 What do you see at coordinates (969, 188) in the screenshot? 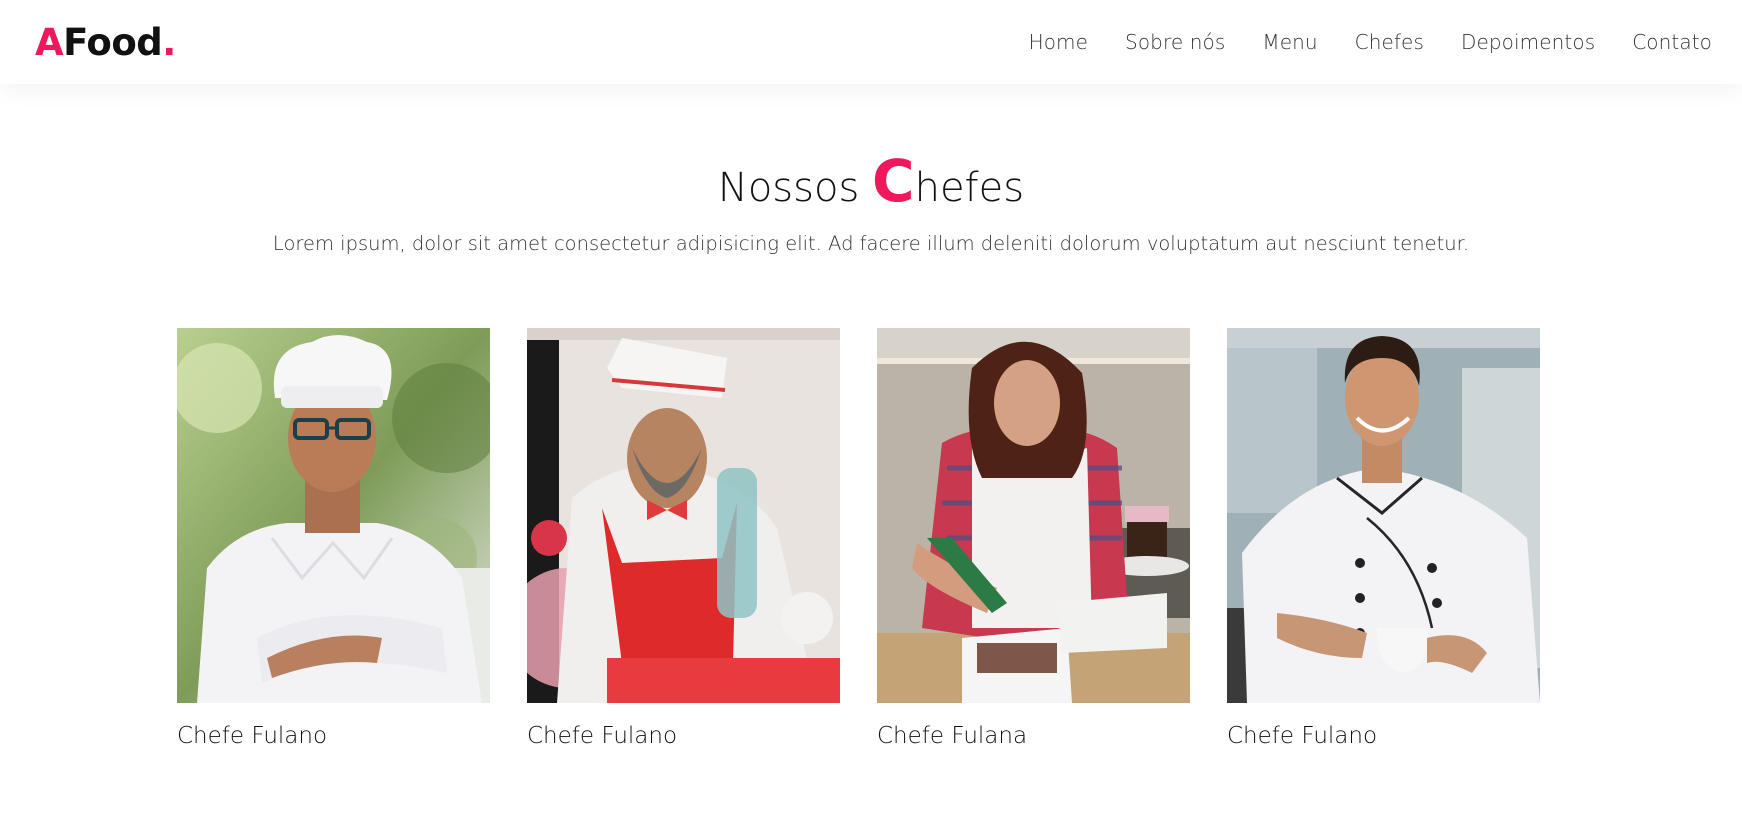
I see `title-suffix: hefes` at bounding box center [969, 188].